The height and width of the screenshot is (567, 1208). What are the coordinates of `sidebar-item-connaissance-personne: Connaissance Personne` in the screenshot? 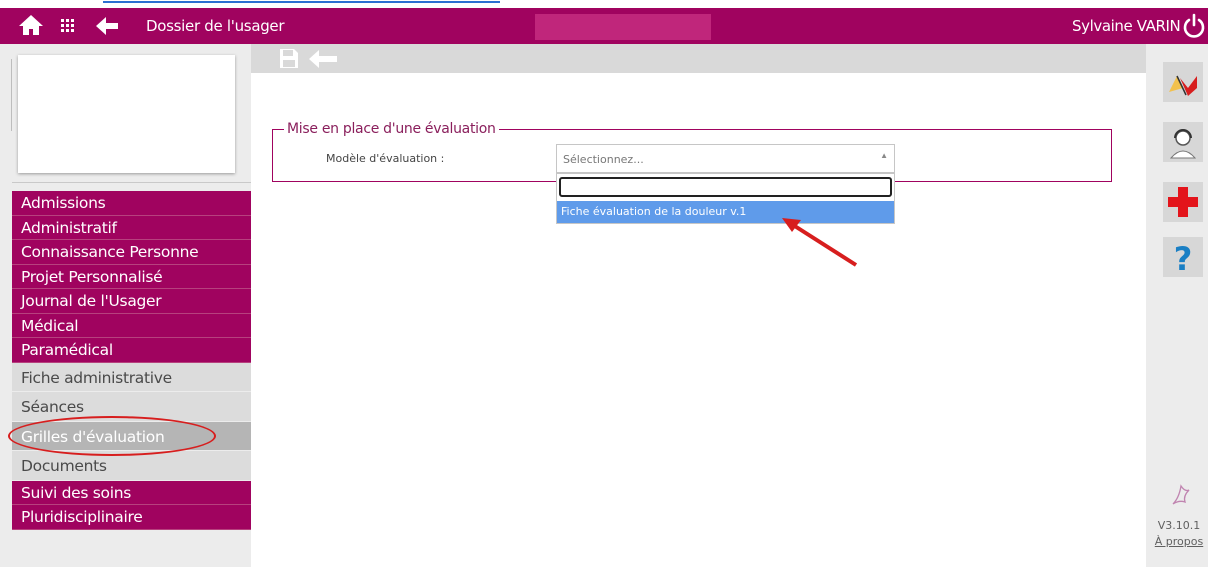 It's located at (131, 252).